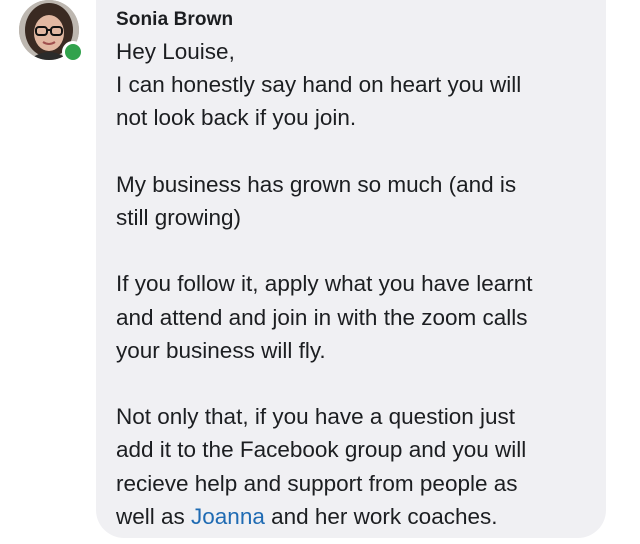  What do you see at coordinates (179, 217) in the screenshot?
I see `comment-line: still growing)` at bounding box center [179, 217].